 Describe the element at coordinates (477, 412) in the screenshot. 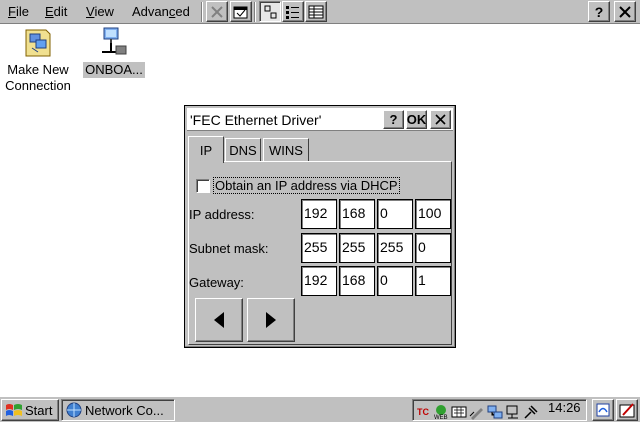

I see `stylus-icon` at that location.